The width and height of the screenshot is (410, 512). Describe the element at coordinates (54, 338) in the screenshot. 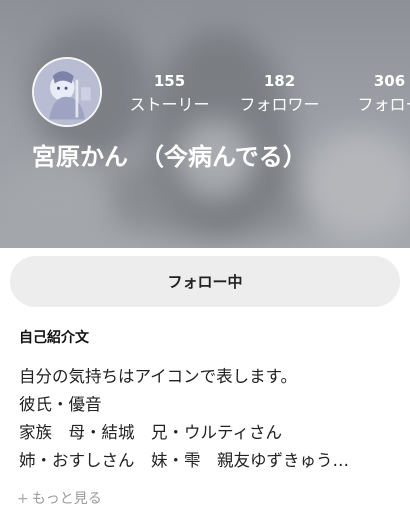

I see `bio-title: 自己紹介文` at that location.